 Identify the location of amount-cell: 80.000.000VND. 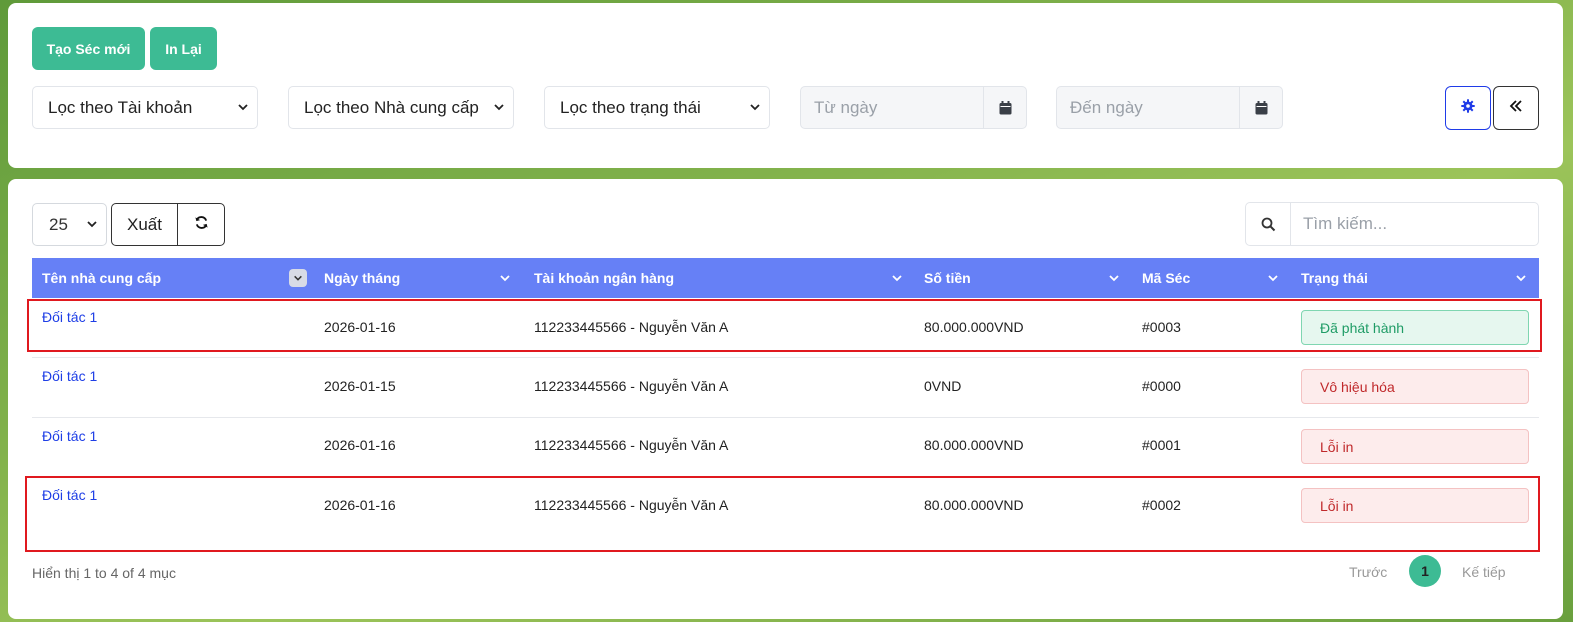
(974, 445).